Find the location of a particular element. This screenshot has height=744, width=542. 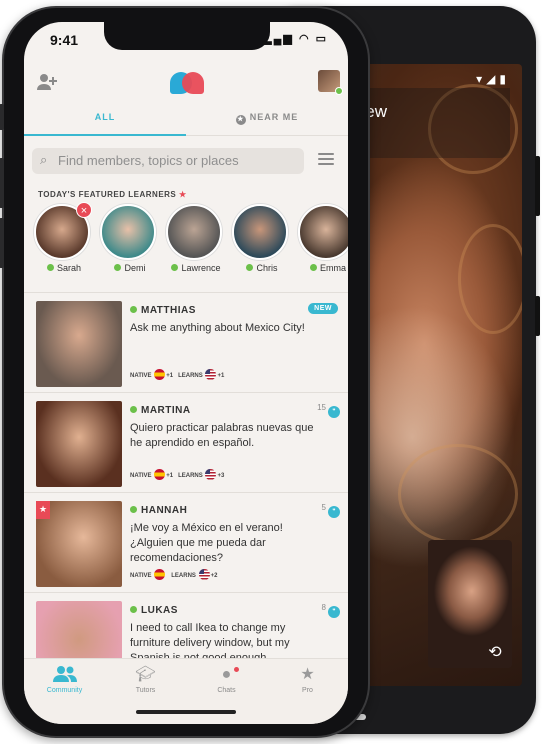

featured-learner: Chris is located at coordinates (262, 238).